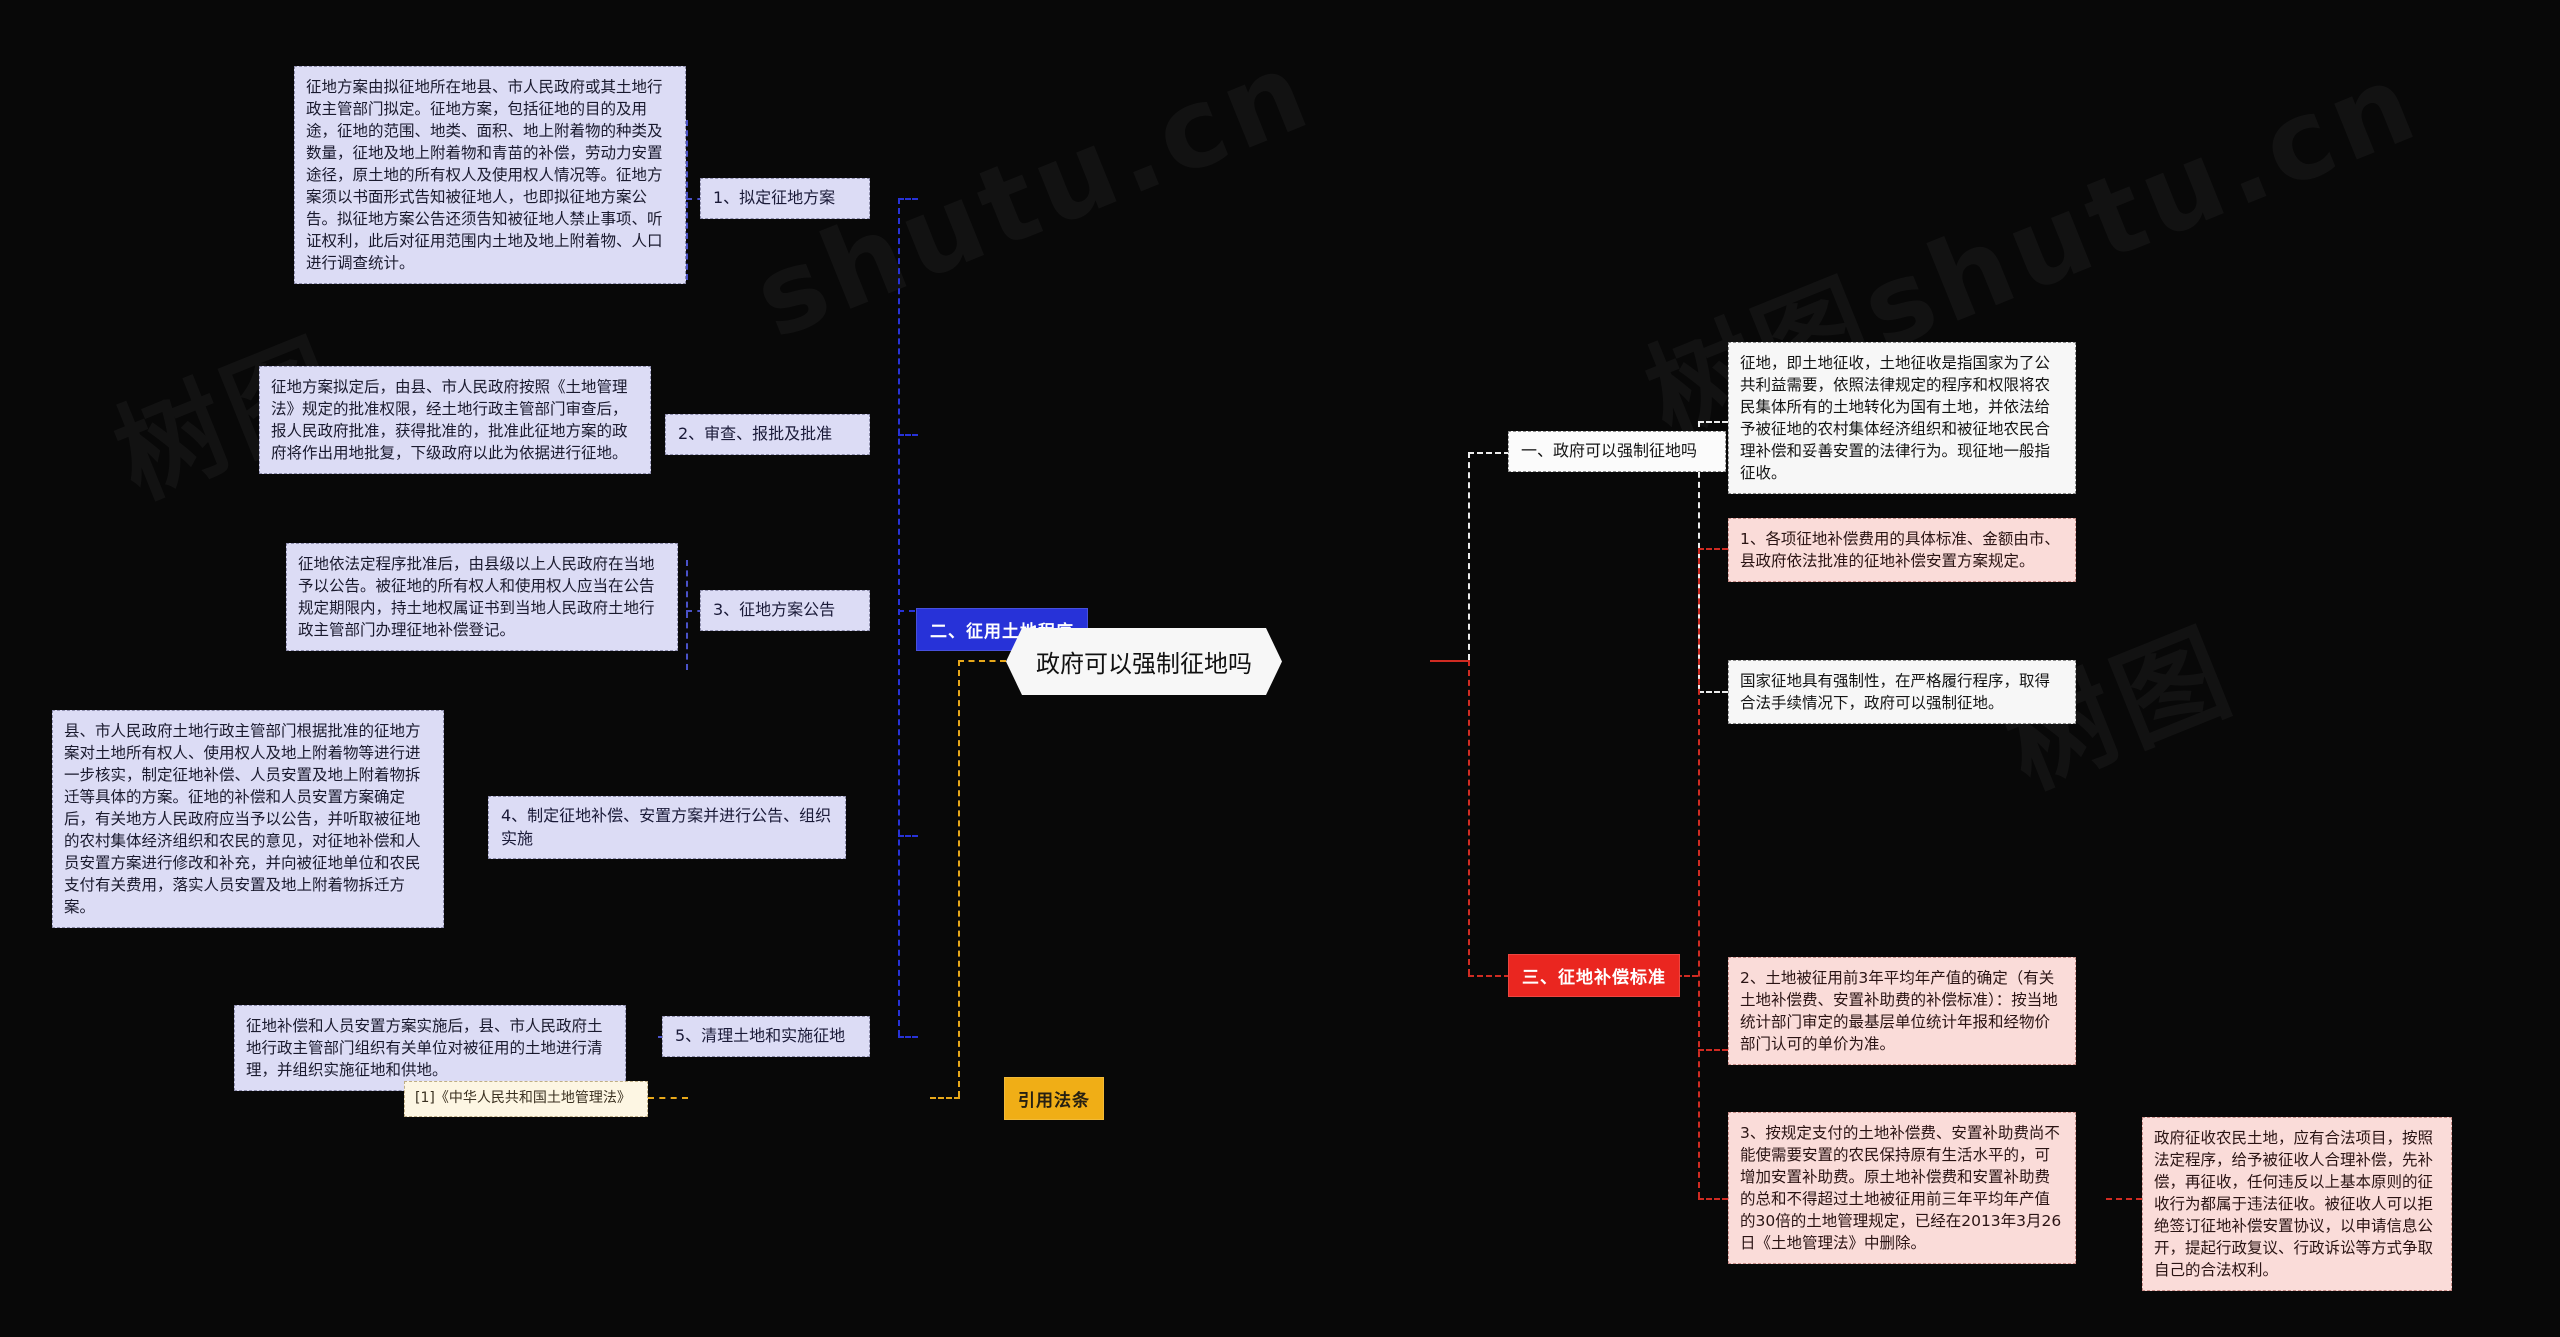 This screenshot has height=1337, width=2560. What do you see at coordinates (1054, 1098) in the screenshot?
I see `category-chip-citation: 引用法条` at bounding box center [1054, 1098].